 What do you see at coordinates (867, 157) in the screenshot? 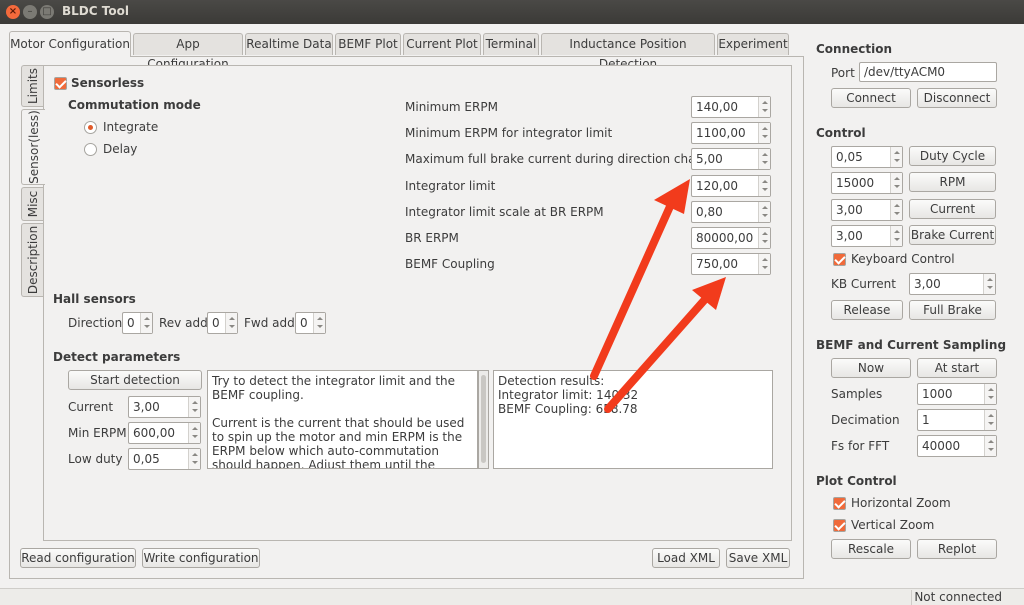
I see `duty-cycle-spinbox: 0,05` at bounding box center [867, 157].